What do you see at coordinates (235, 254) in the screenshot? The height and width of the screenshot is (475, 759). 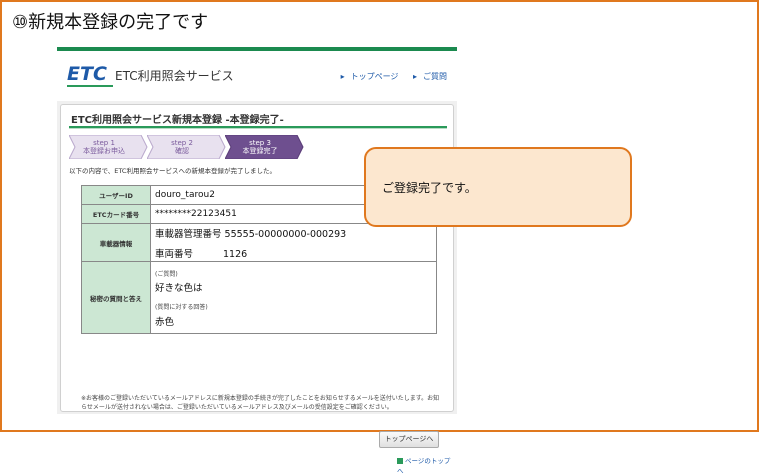 I see `vehicle-number-value: 1126` at bounding box center [235, 254].